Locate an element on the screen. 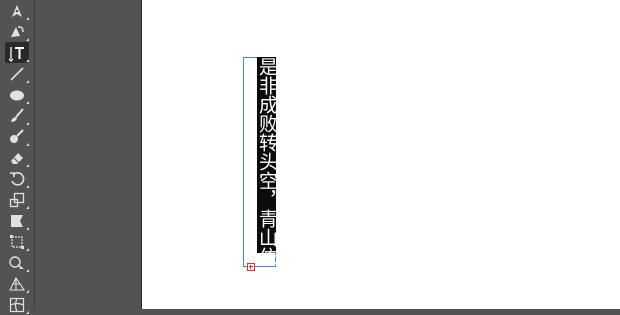  pen-tool-button is located at coordinates (17, 10).